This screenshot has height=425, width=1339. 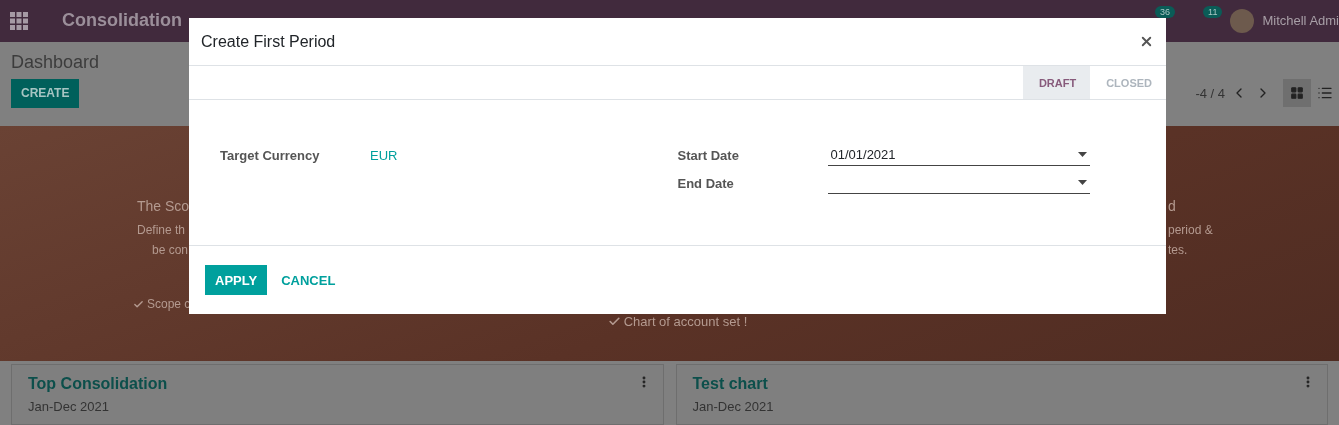 I want to click on pager-value: -4 / 4, so click(x=1210, y=93).